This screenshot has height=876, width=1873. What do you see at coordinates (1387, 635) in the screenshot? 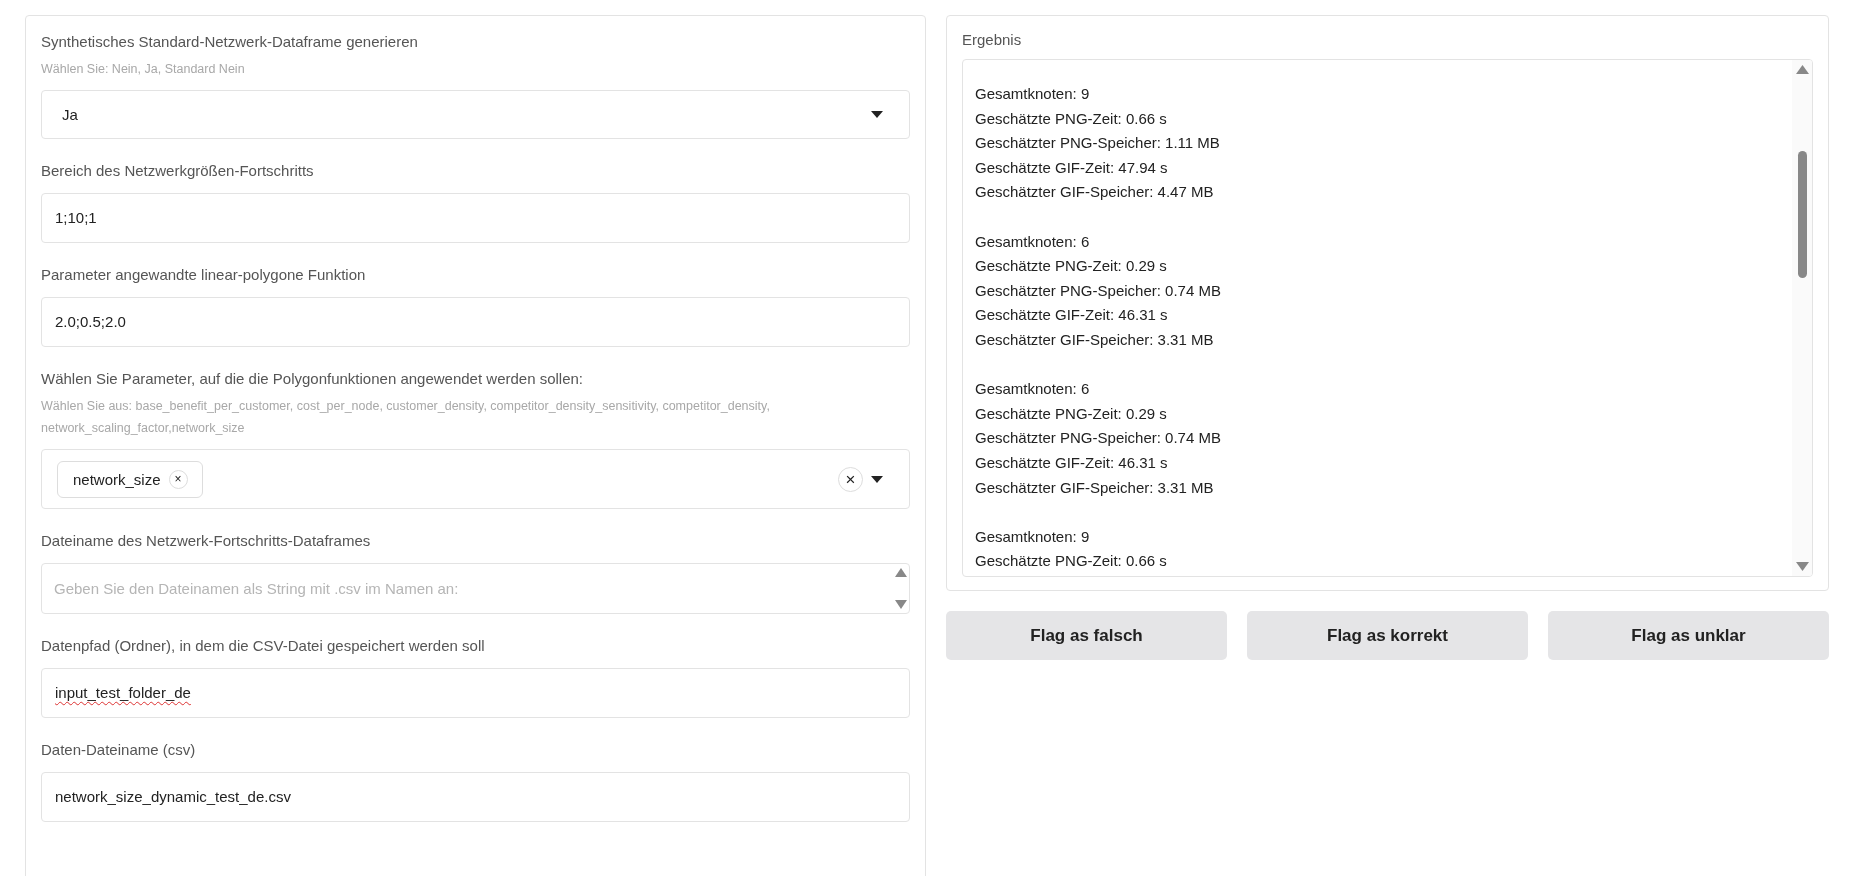
I see `flag-button: Flag as korrekt` at bounding box center [1387, 635].